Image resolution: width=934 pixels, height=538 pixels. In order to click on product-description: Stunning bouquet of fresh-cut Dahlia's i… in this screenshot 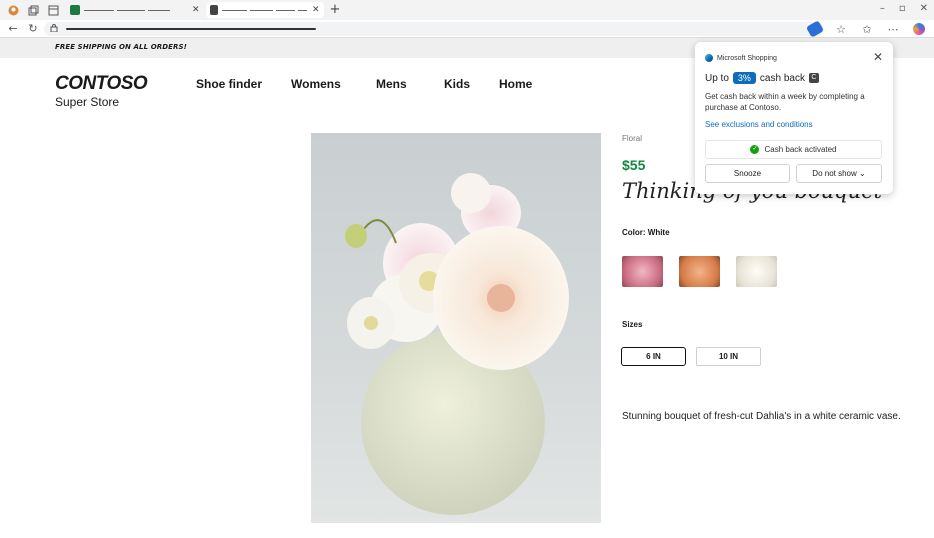, I will do `click(761, 416)`.